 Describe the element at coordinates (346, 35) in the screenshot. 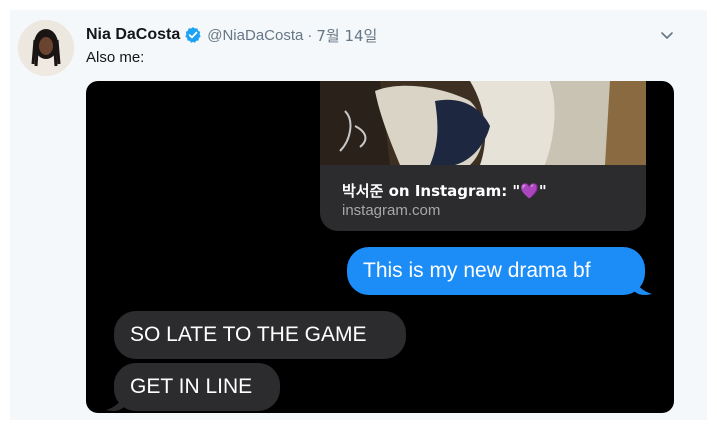

I see `tweet-date: 7월 14일` at that location.